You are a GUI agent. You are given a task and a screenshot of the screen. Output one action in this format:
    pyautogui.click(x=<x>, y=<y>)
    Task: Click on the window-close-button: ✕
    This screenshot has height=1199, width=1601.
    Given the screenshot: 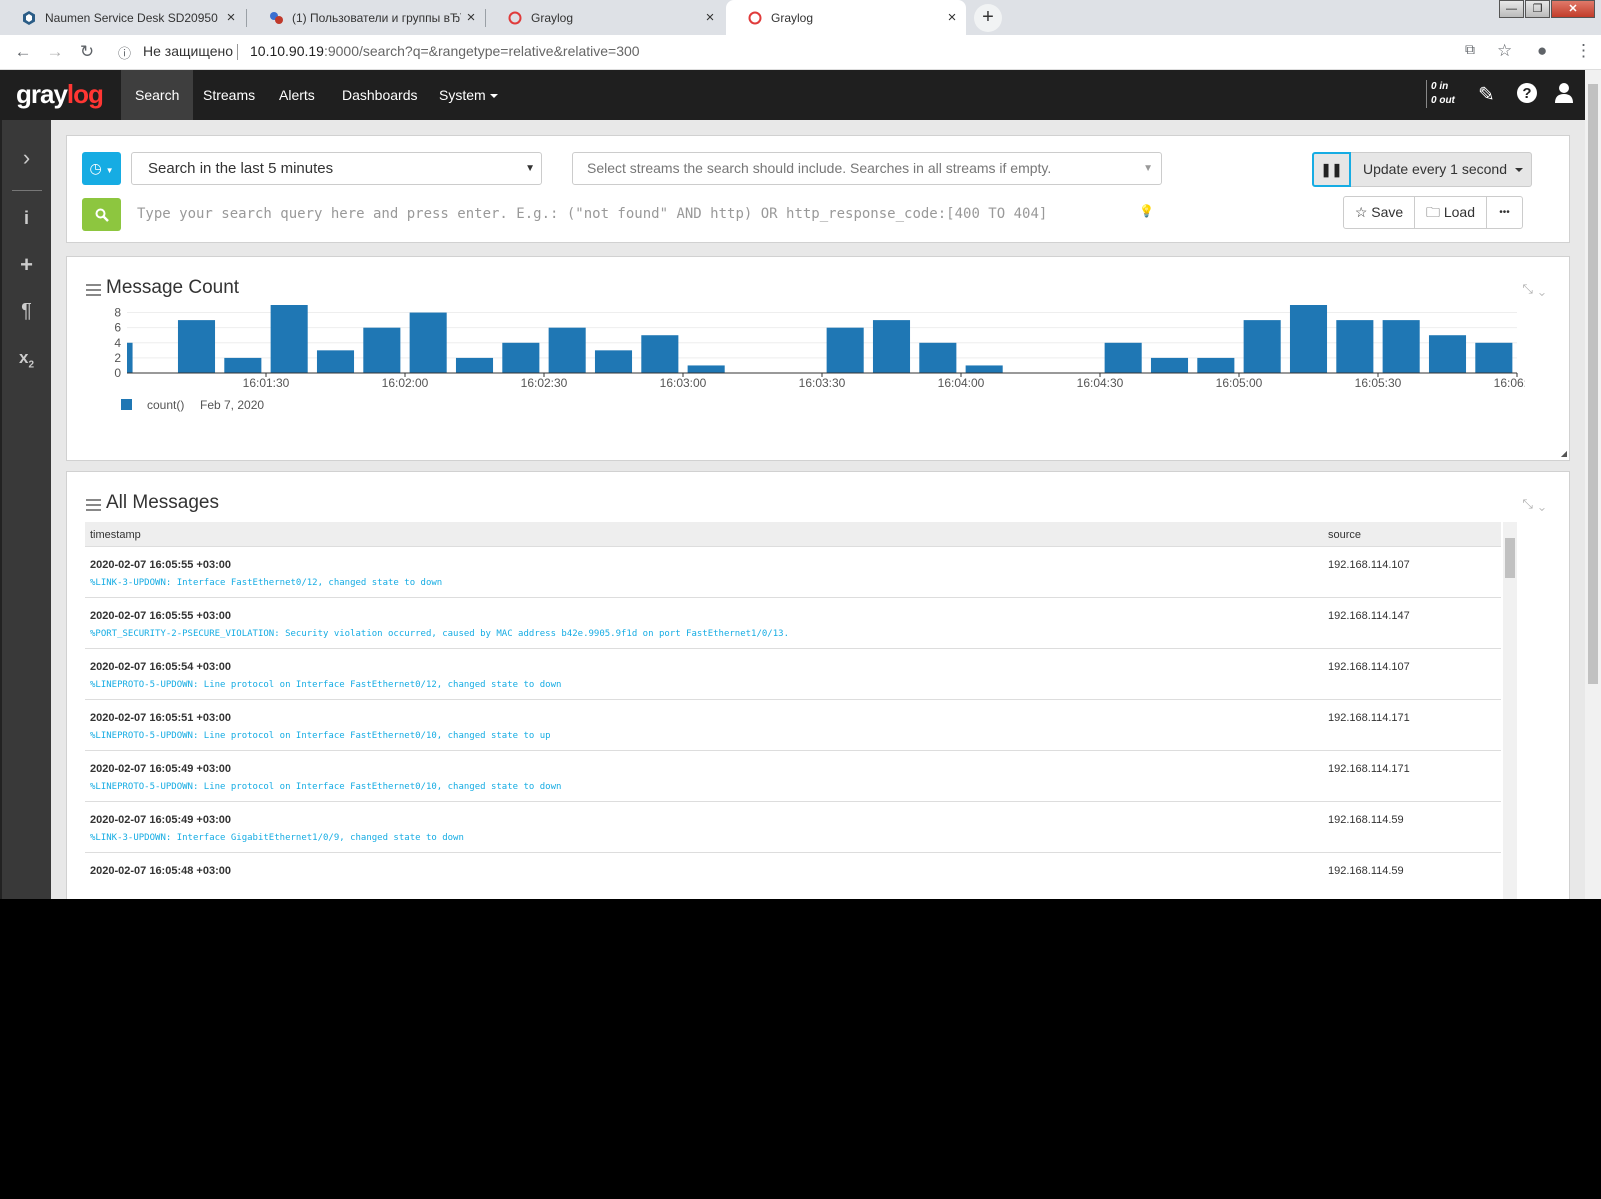 What is the action you would take?
    pyautogui.click(x=1573, y=9)
    